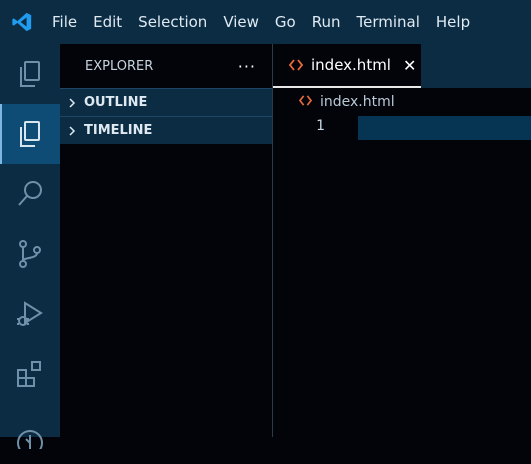  Describe the element at coordinates (351, 65) in the screenshot. I see `tab-label: index.html` at that location.